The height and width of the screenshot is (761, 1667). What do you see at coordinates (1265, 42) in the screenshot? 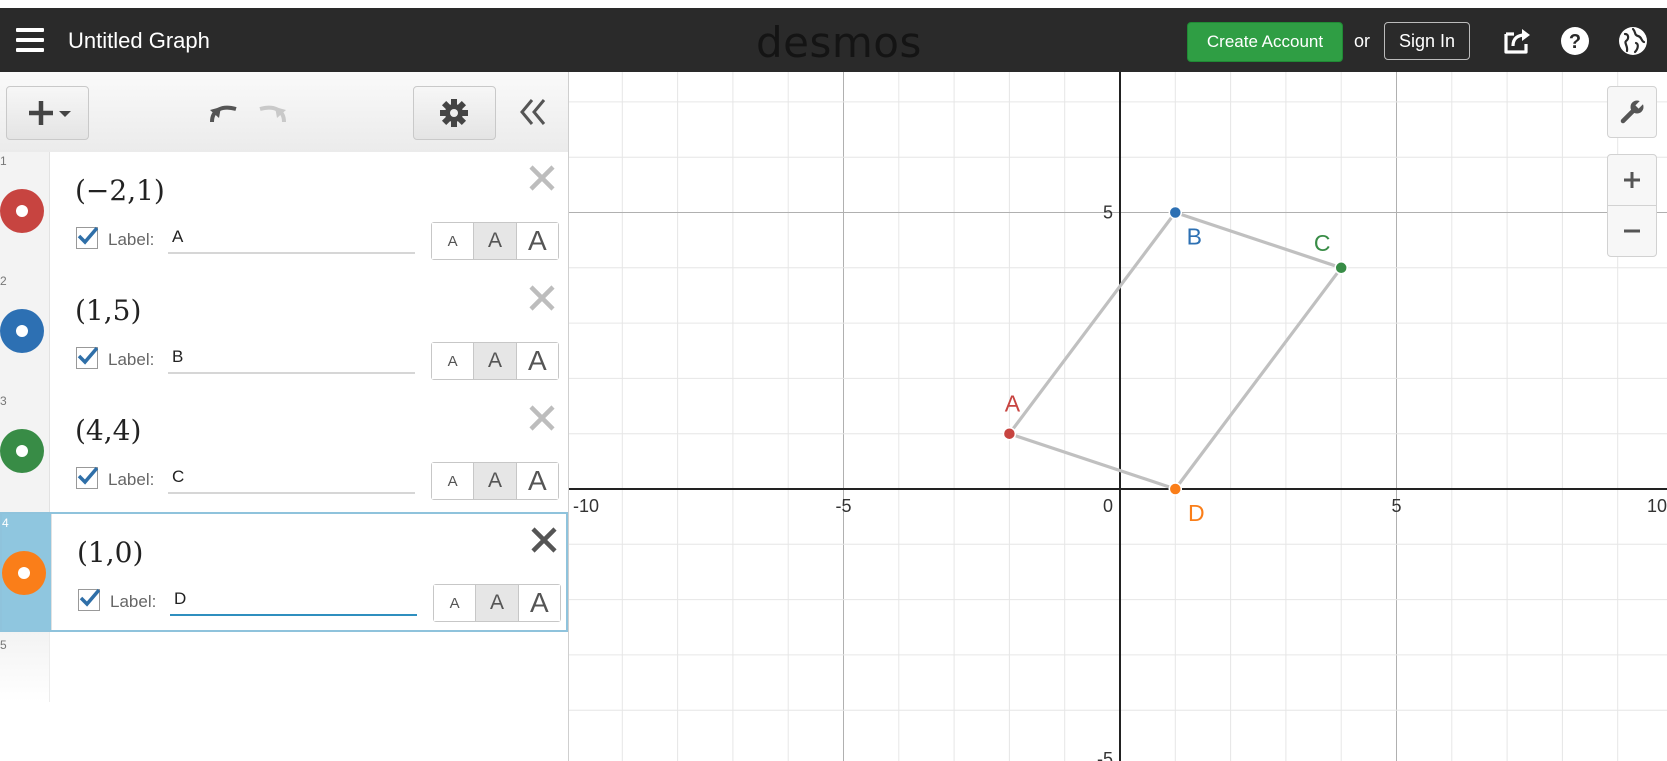
I see `create-account-button: Create Account` at bounding box center [1265, 42].